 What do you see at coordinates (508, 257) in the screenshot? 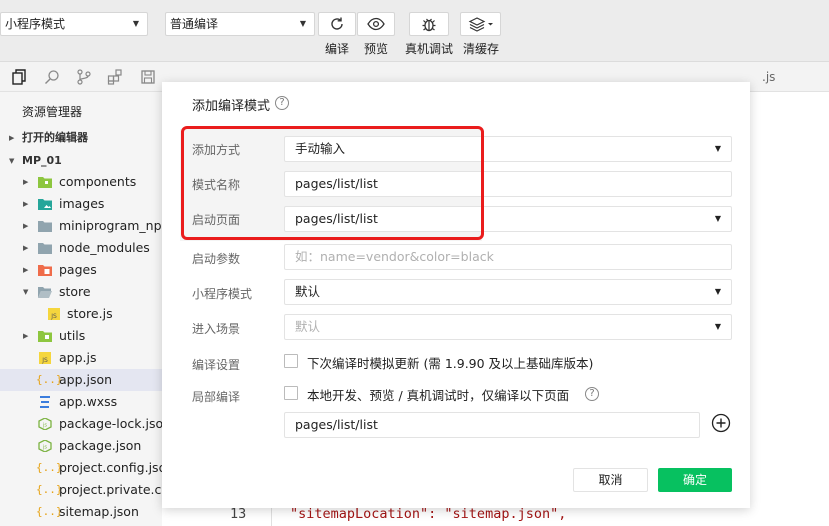
I see `start-params-input: 如：name=vendor&color=black` at bounding box center [508, 257].